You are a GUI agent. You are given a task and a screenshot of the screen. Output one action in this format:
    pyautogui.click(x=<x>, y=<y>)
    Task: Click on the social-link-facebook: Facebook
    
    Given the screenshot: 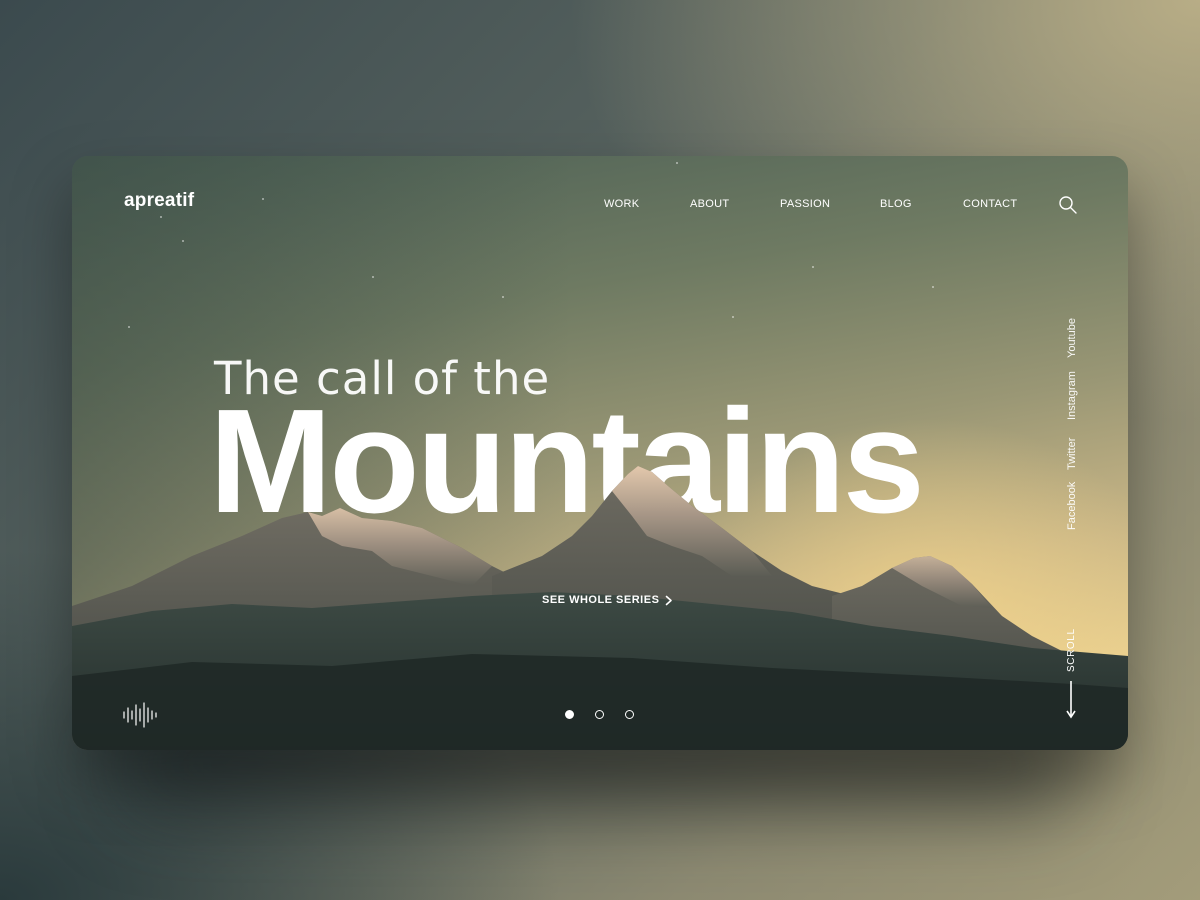 What is the action you would take?
    pyautogui.click(x=1072, y=506)
    